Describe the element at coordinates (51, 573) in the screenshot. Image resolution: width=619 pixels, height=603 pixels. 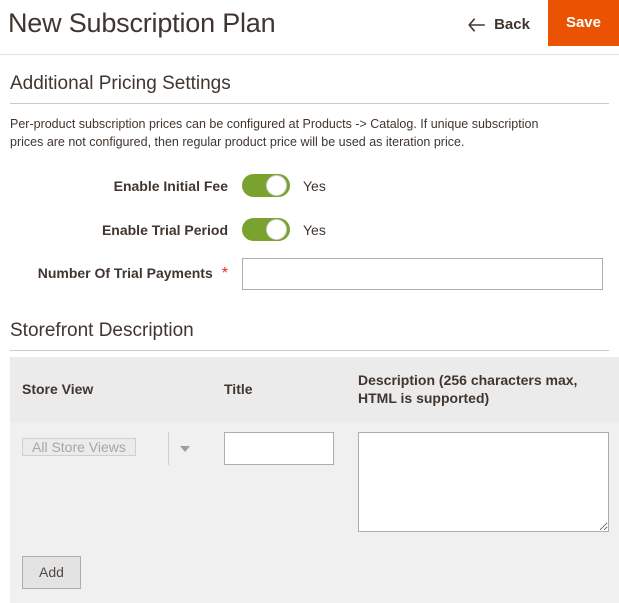
I see `add-button: Add` at that location.